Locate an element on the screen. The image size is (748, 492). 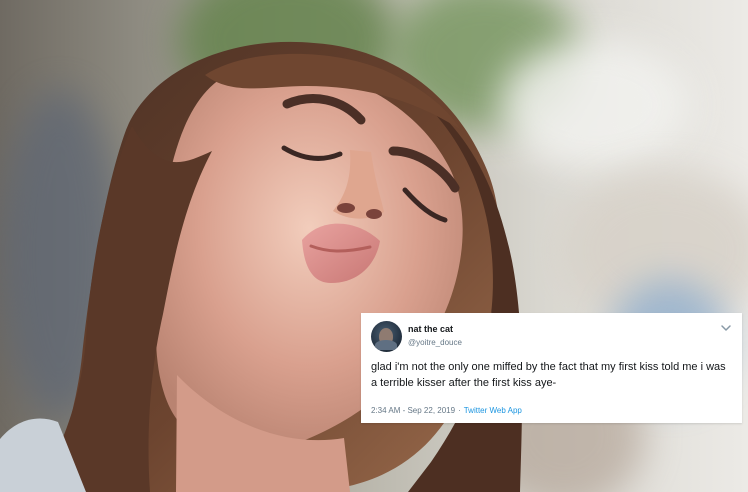
chevron-down-icon is located at coordinates (726, 328).